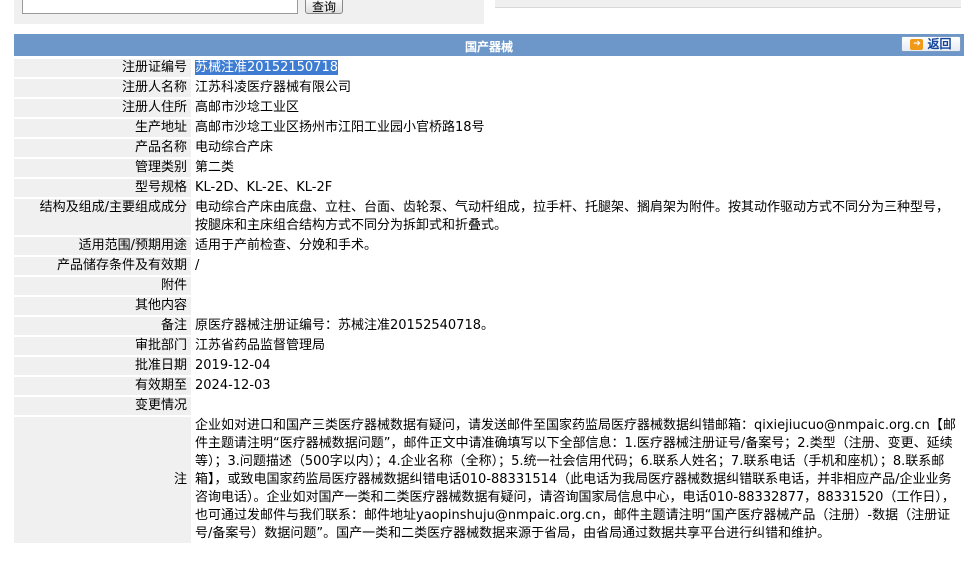 Image resolution: width=970 pixels, height=581 pixels. What do you see at coordinates (286, 245) in the screenshot?
I see `field-value: 适用于产前检查、分娩和手术。` at bounding box center [286, 245].